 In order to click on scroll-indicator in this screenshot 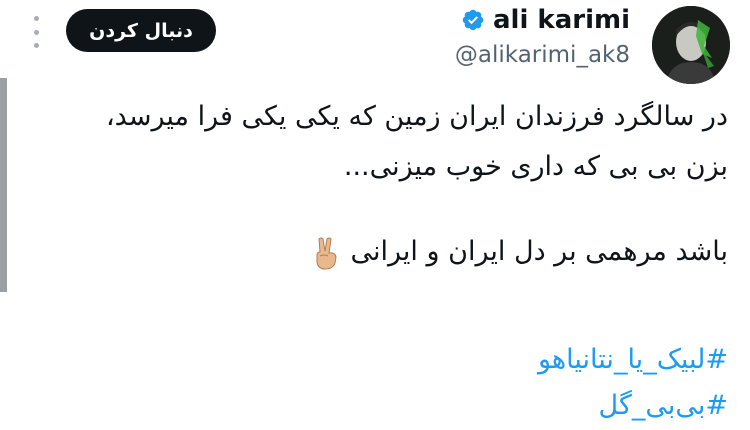, I will do `click(3, 185)`.